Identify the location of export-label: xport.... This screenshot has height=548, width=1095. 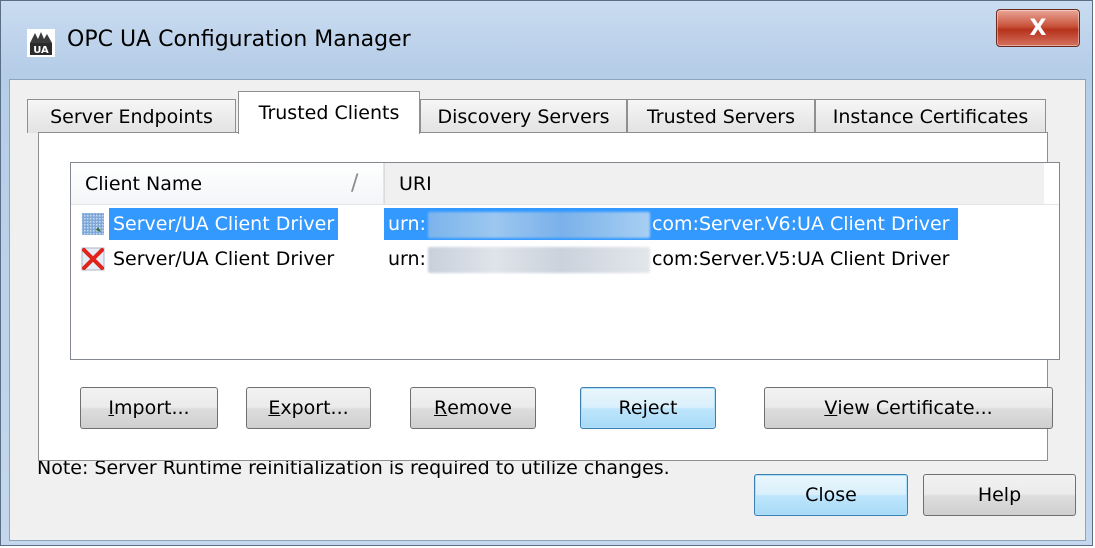
(314, 408).